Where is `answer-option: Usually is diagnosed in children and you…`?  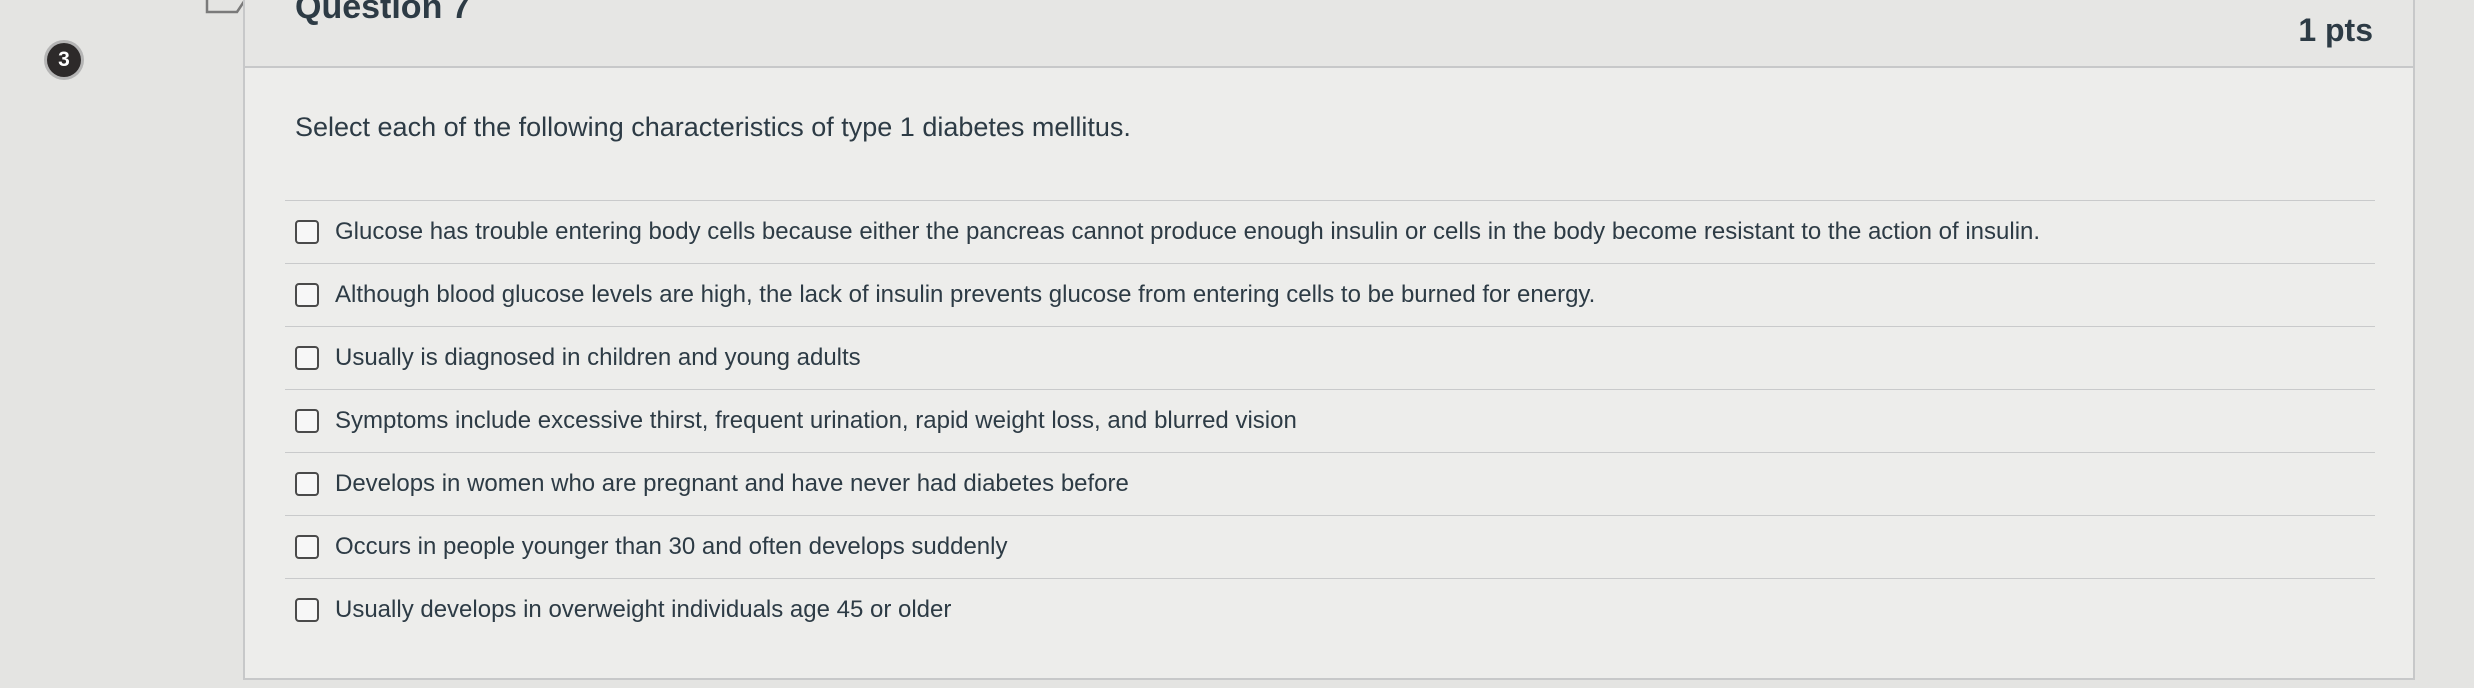 answer-option: Usually is diagnosed in children and you… is located at coordinates (1330, 357).